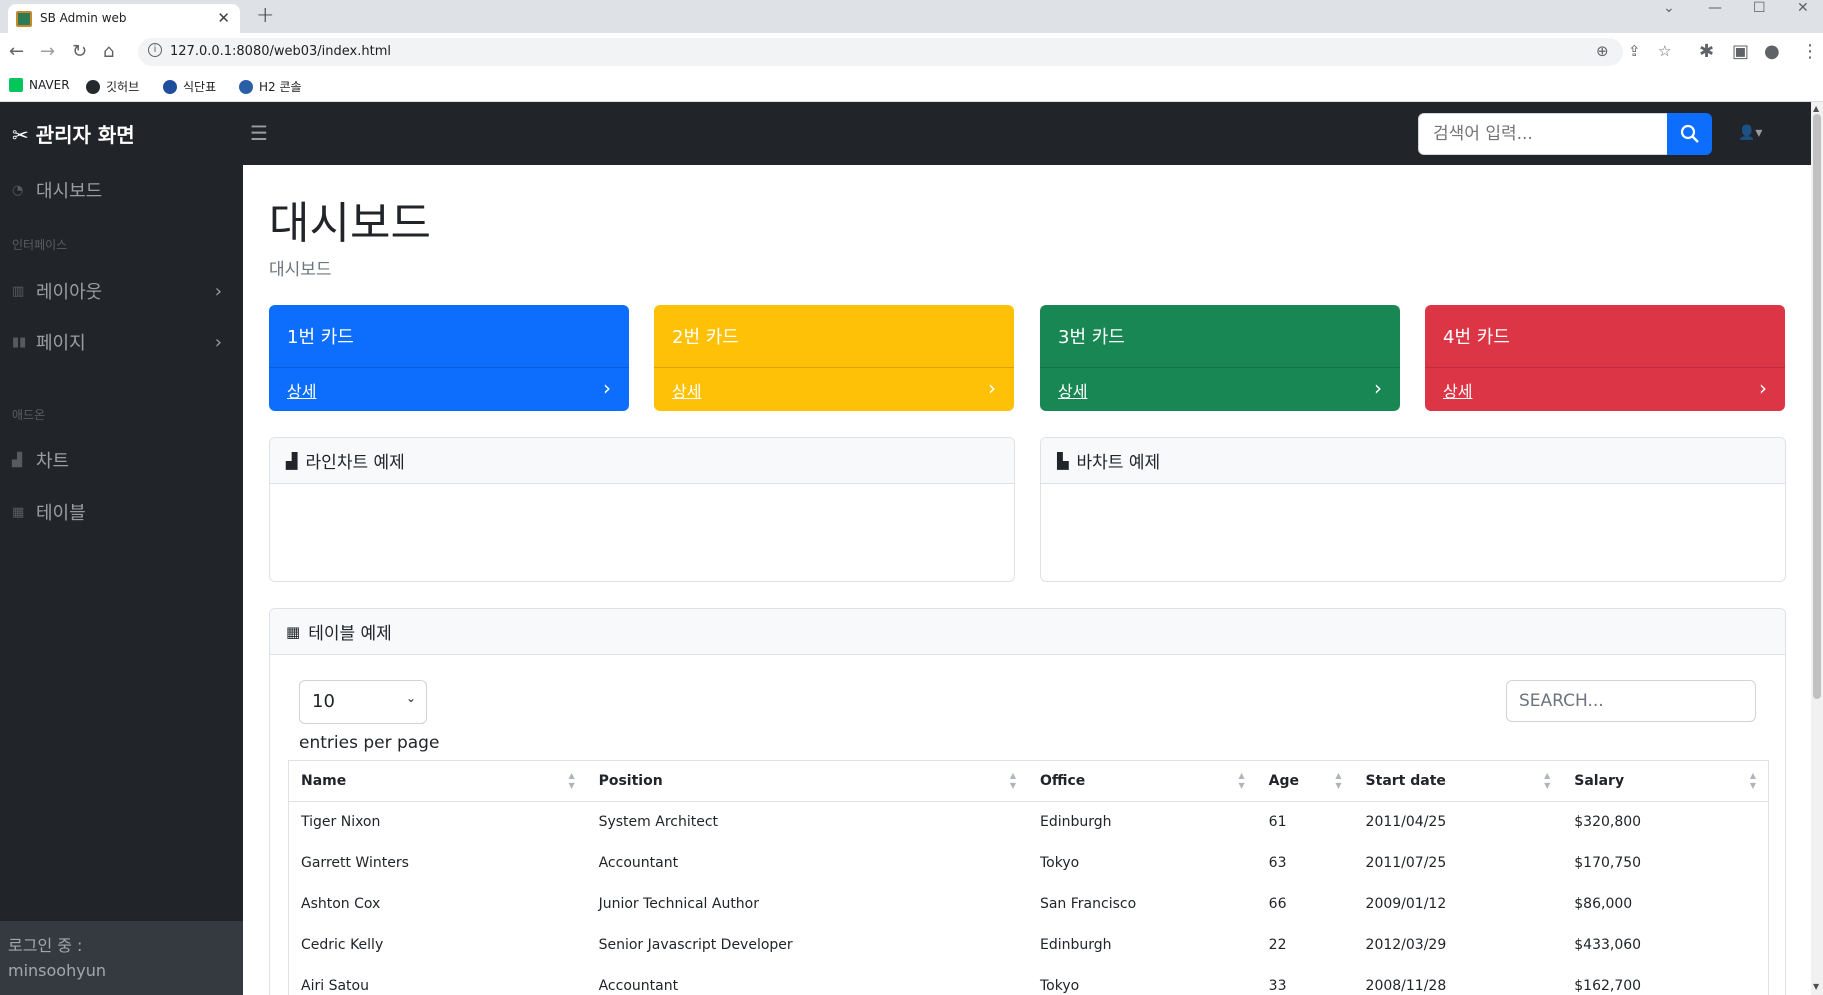  Describe the element at coordinates (1543, 134) in the screenshot. I see `search-input` at that location.